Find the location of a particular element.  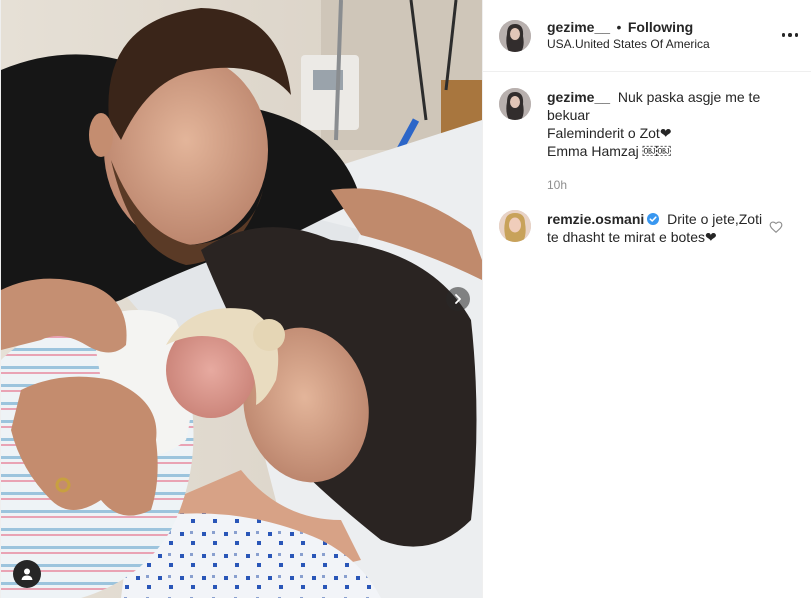

caption-avatar is located at coordinates (515, 104).